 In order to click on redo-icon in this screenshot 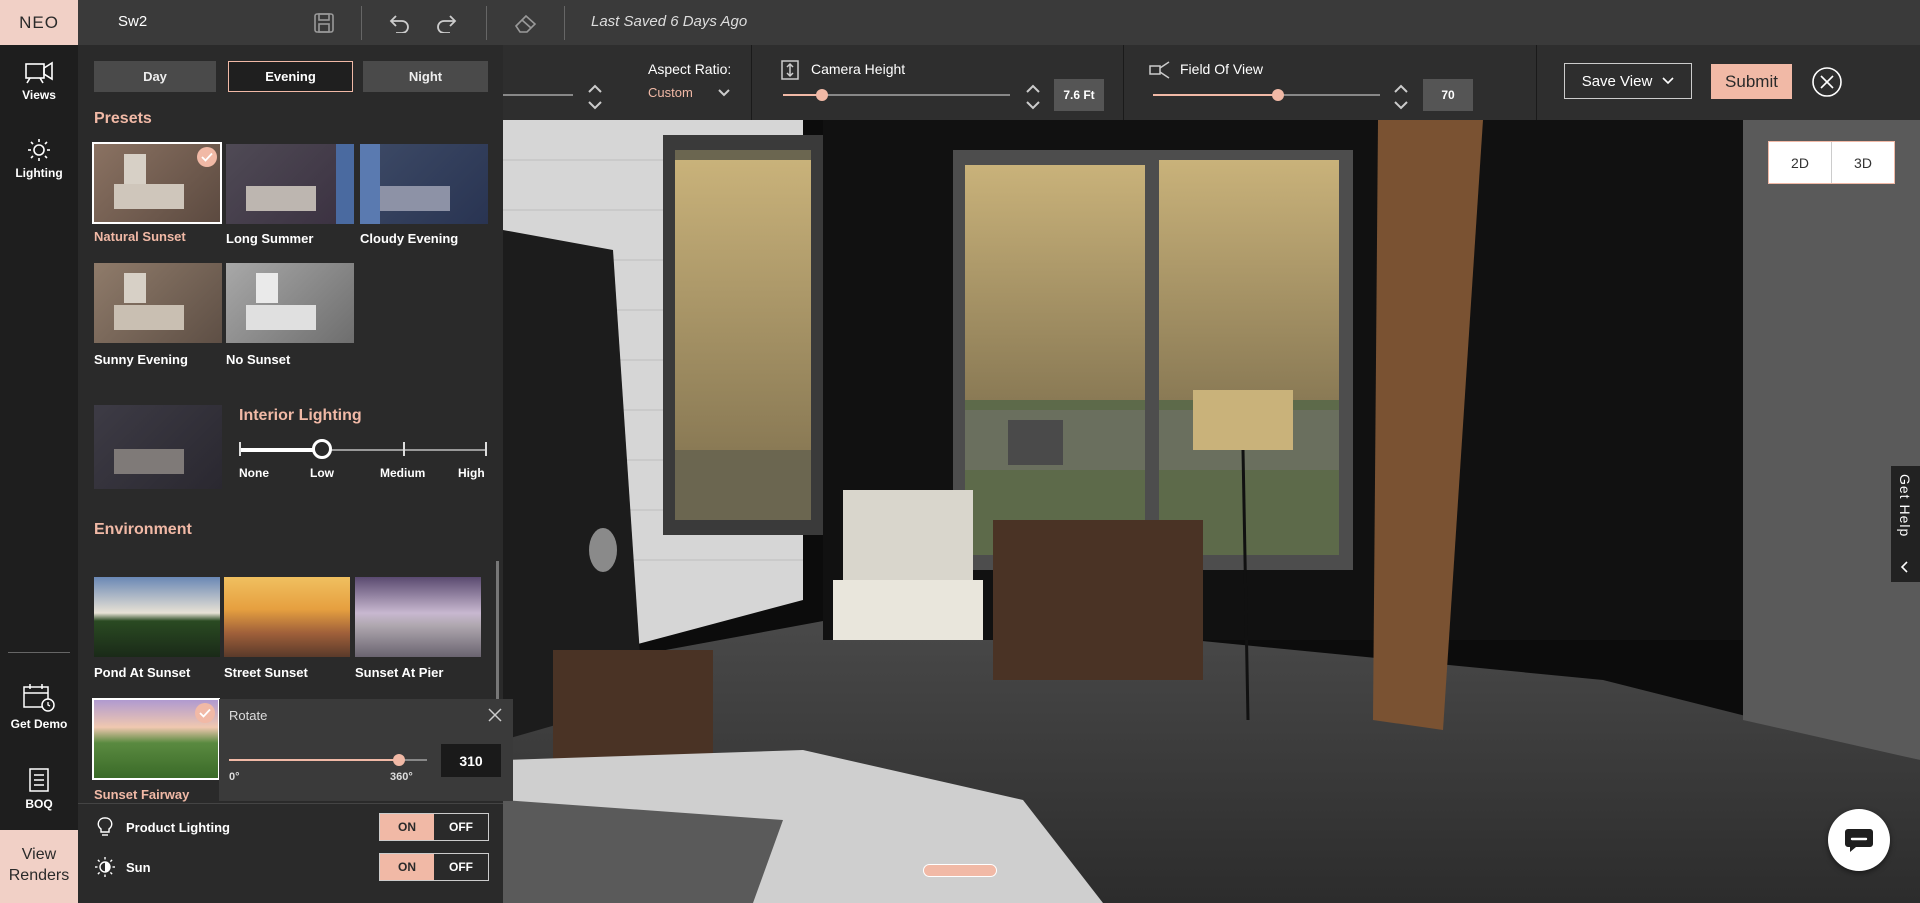, I will do `click(447, 24)`.